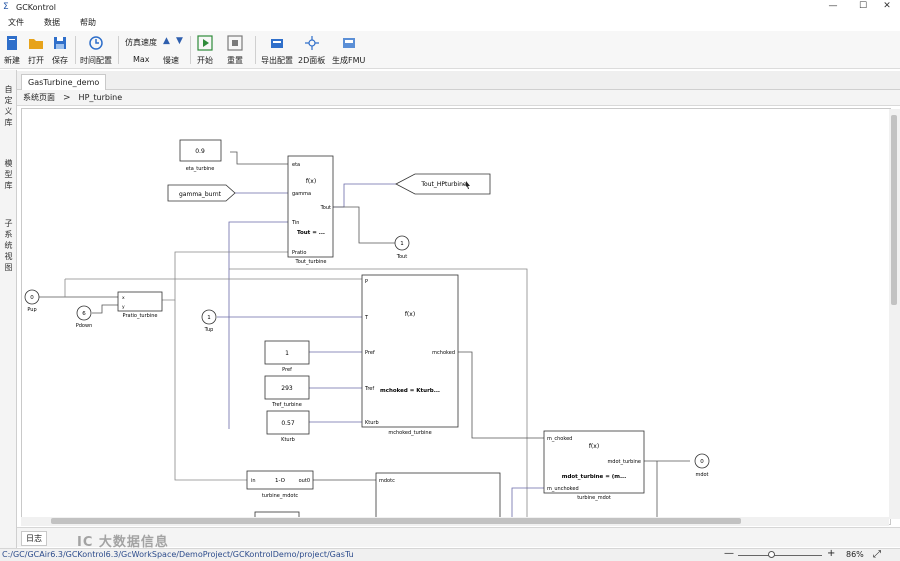  What do you see at coordinates (301, 194) in the screenshot?
I see `tout-port-gamma: gamma` at bounding box center [301, 194].